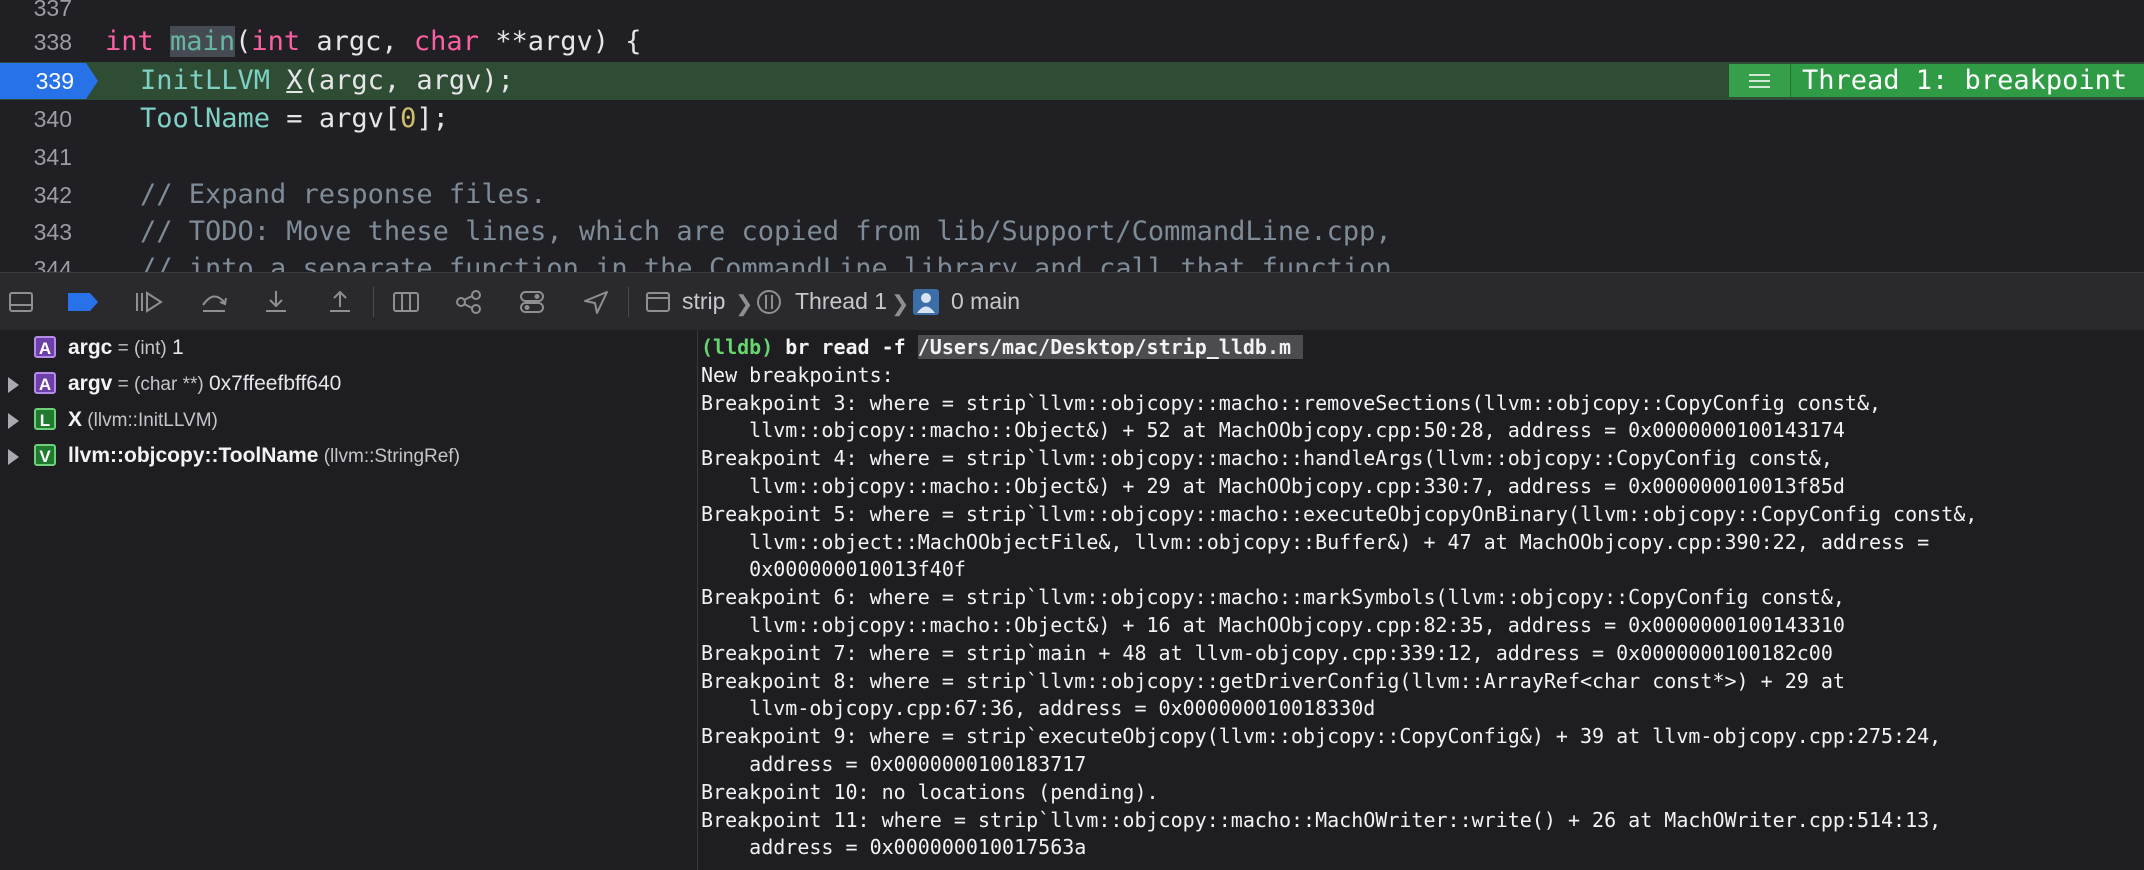  I want to click on variable-text: X (llvm::InitLLVM), so click(143, 419).